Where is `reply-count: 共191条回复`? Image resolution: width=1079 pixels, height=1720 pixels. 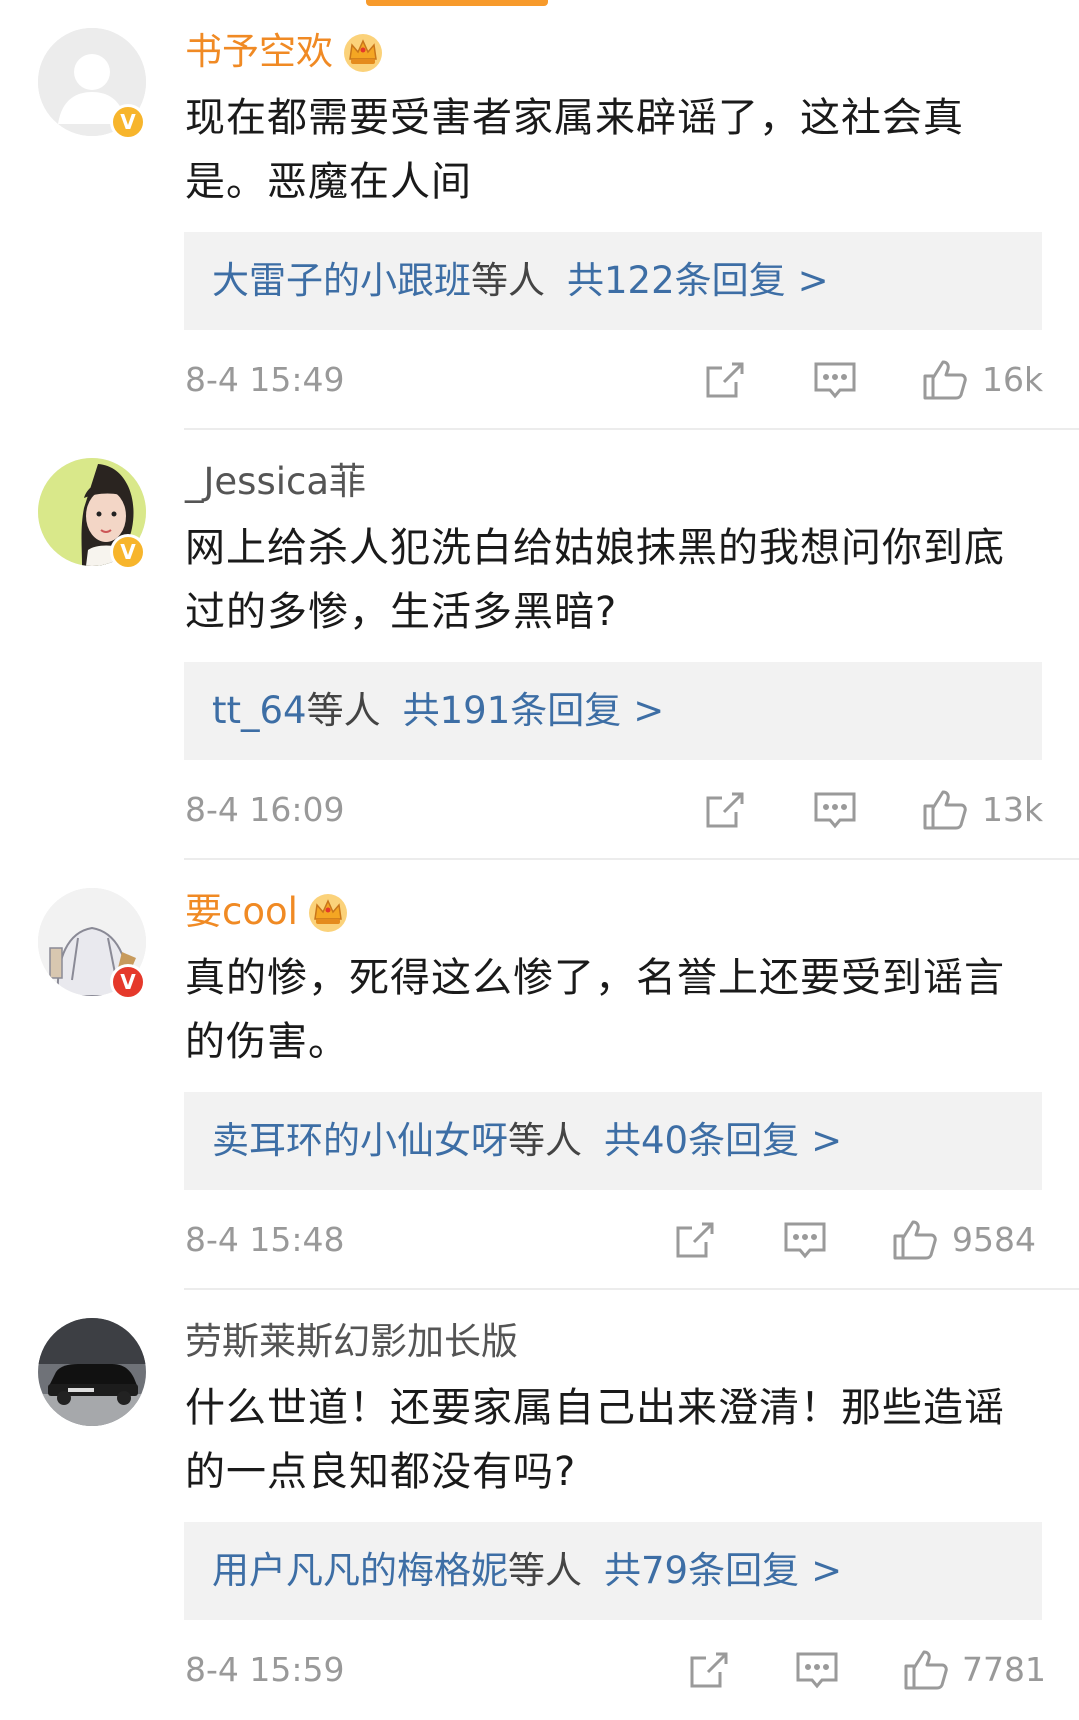 reply-count: 共191条回复 is located at coordinates (512, 710).